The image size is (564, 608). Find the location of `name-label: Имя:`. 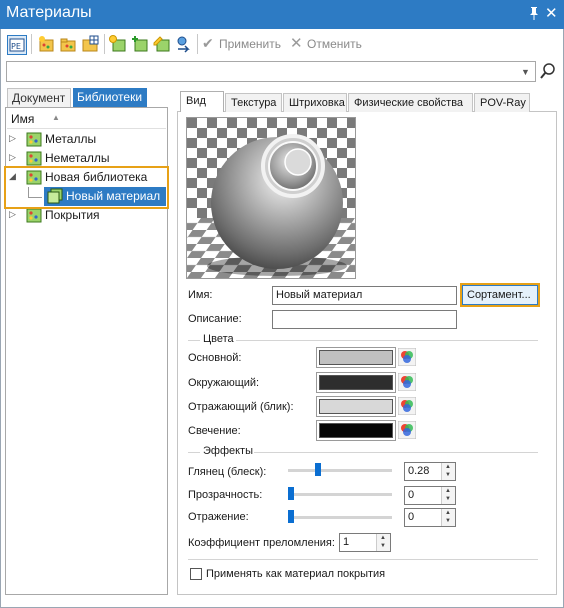

name-label: Имя: is located at coordinates (200, 295).